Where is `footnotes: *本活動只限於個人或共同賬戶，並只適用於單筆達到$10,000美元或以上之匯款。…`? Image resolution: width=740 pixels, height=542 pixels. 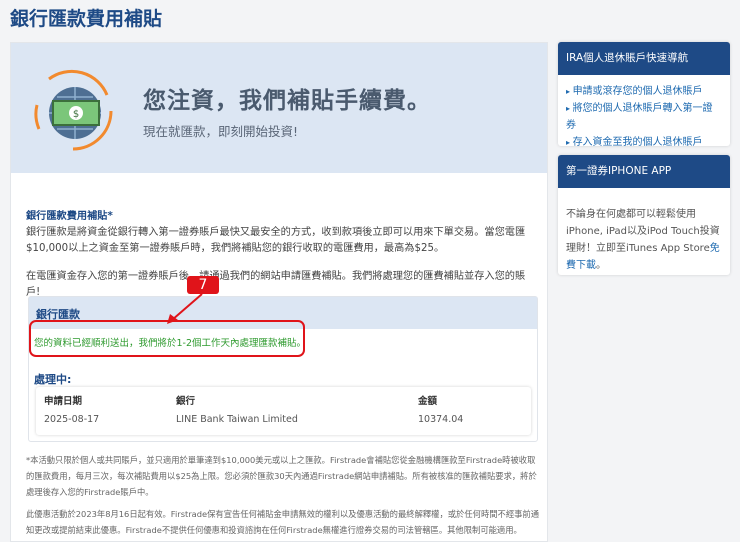 footnotes: *本活動只限於個人或共同賬戶，並只適用於單筆達到$10,000美元或以上之匯款。… is located at coordinates (283, 495).